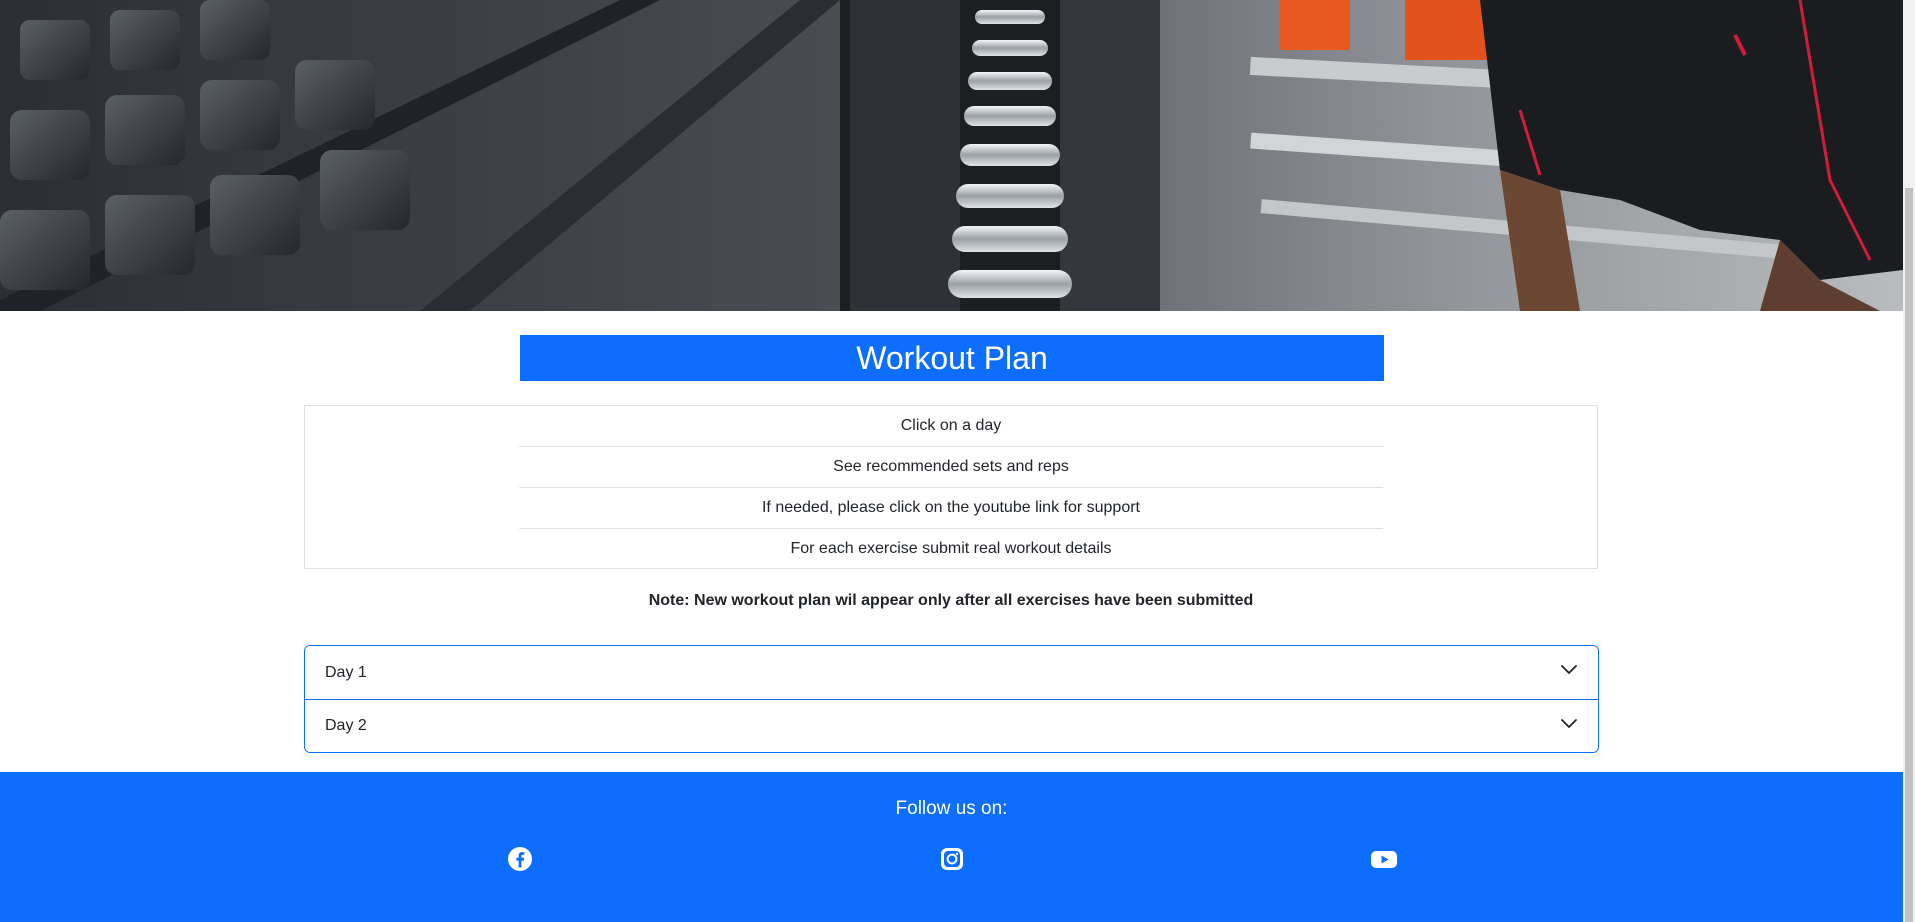 Image resolution: width=1915 pixels, height=922 pixels. What do you see at coordinates (346, 672) in the screenshot?
I see `accordion-day-label: Day 1` at bounding box center [346, 672].